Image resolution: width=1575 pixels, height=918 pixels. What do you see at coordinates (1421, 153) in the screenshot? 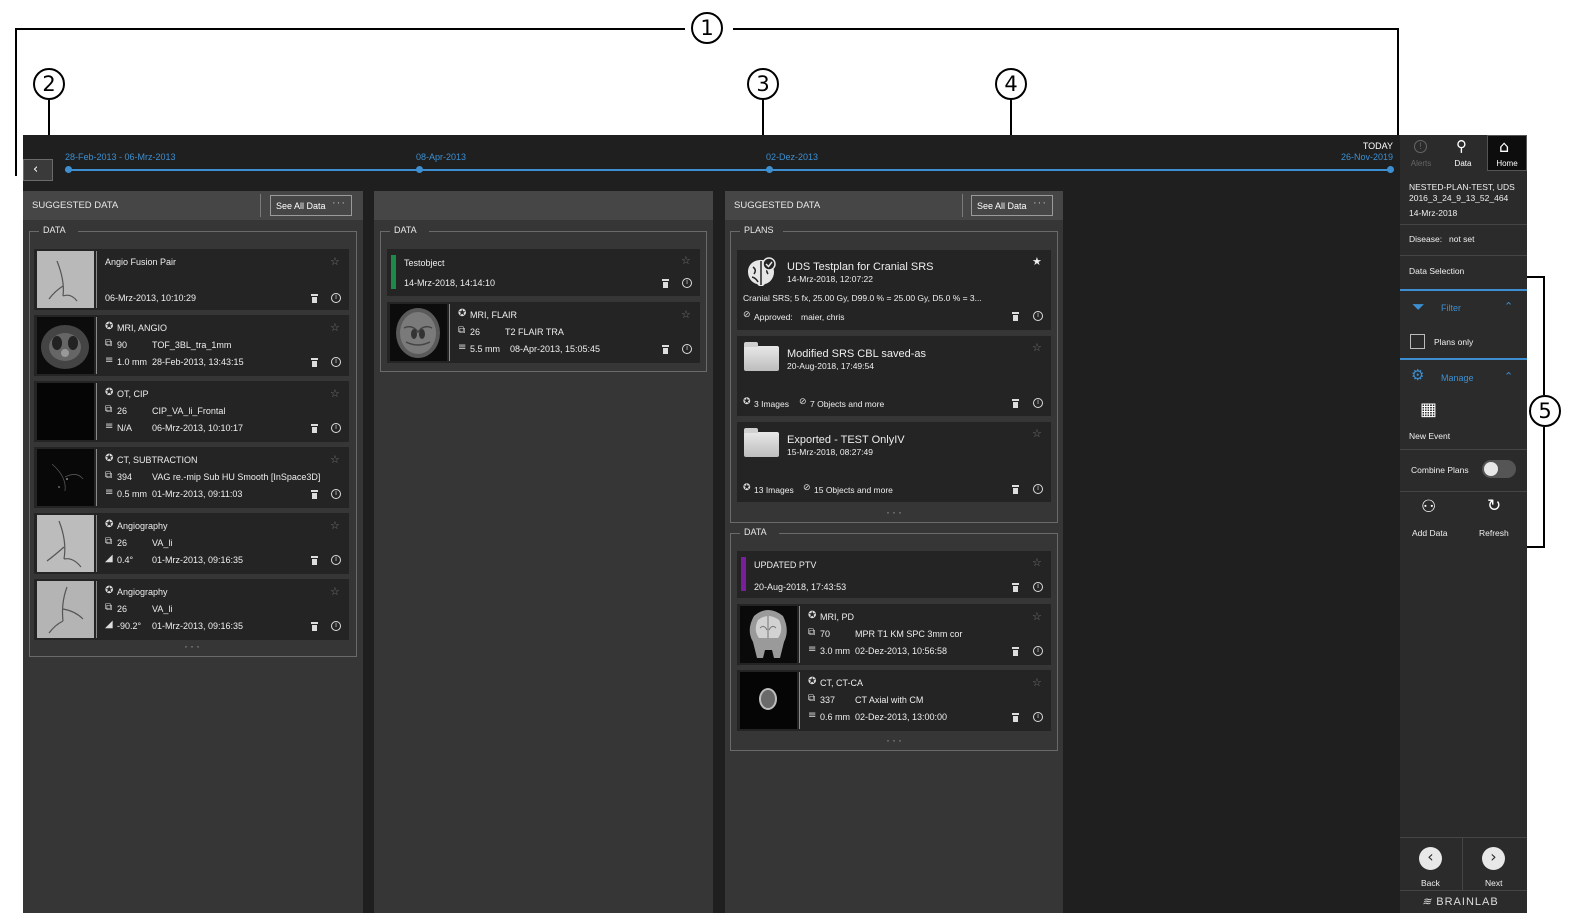
I see `alerts-button: ! Alerts` at bounding box center [1421, 153].